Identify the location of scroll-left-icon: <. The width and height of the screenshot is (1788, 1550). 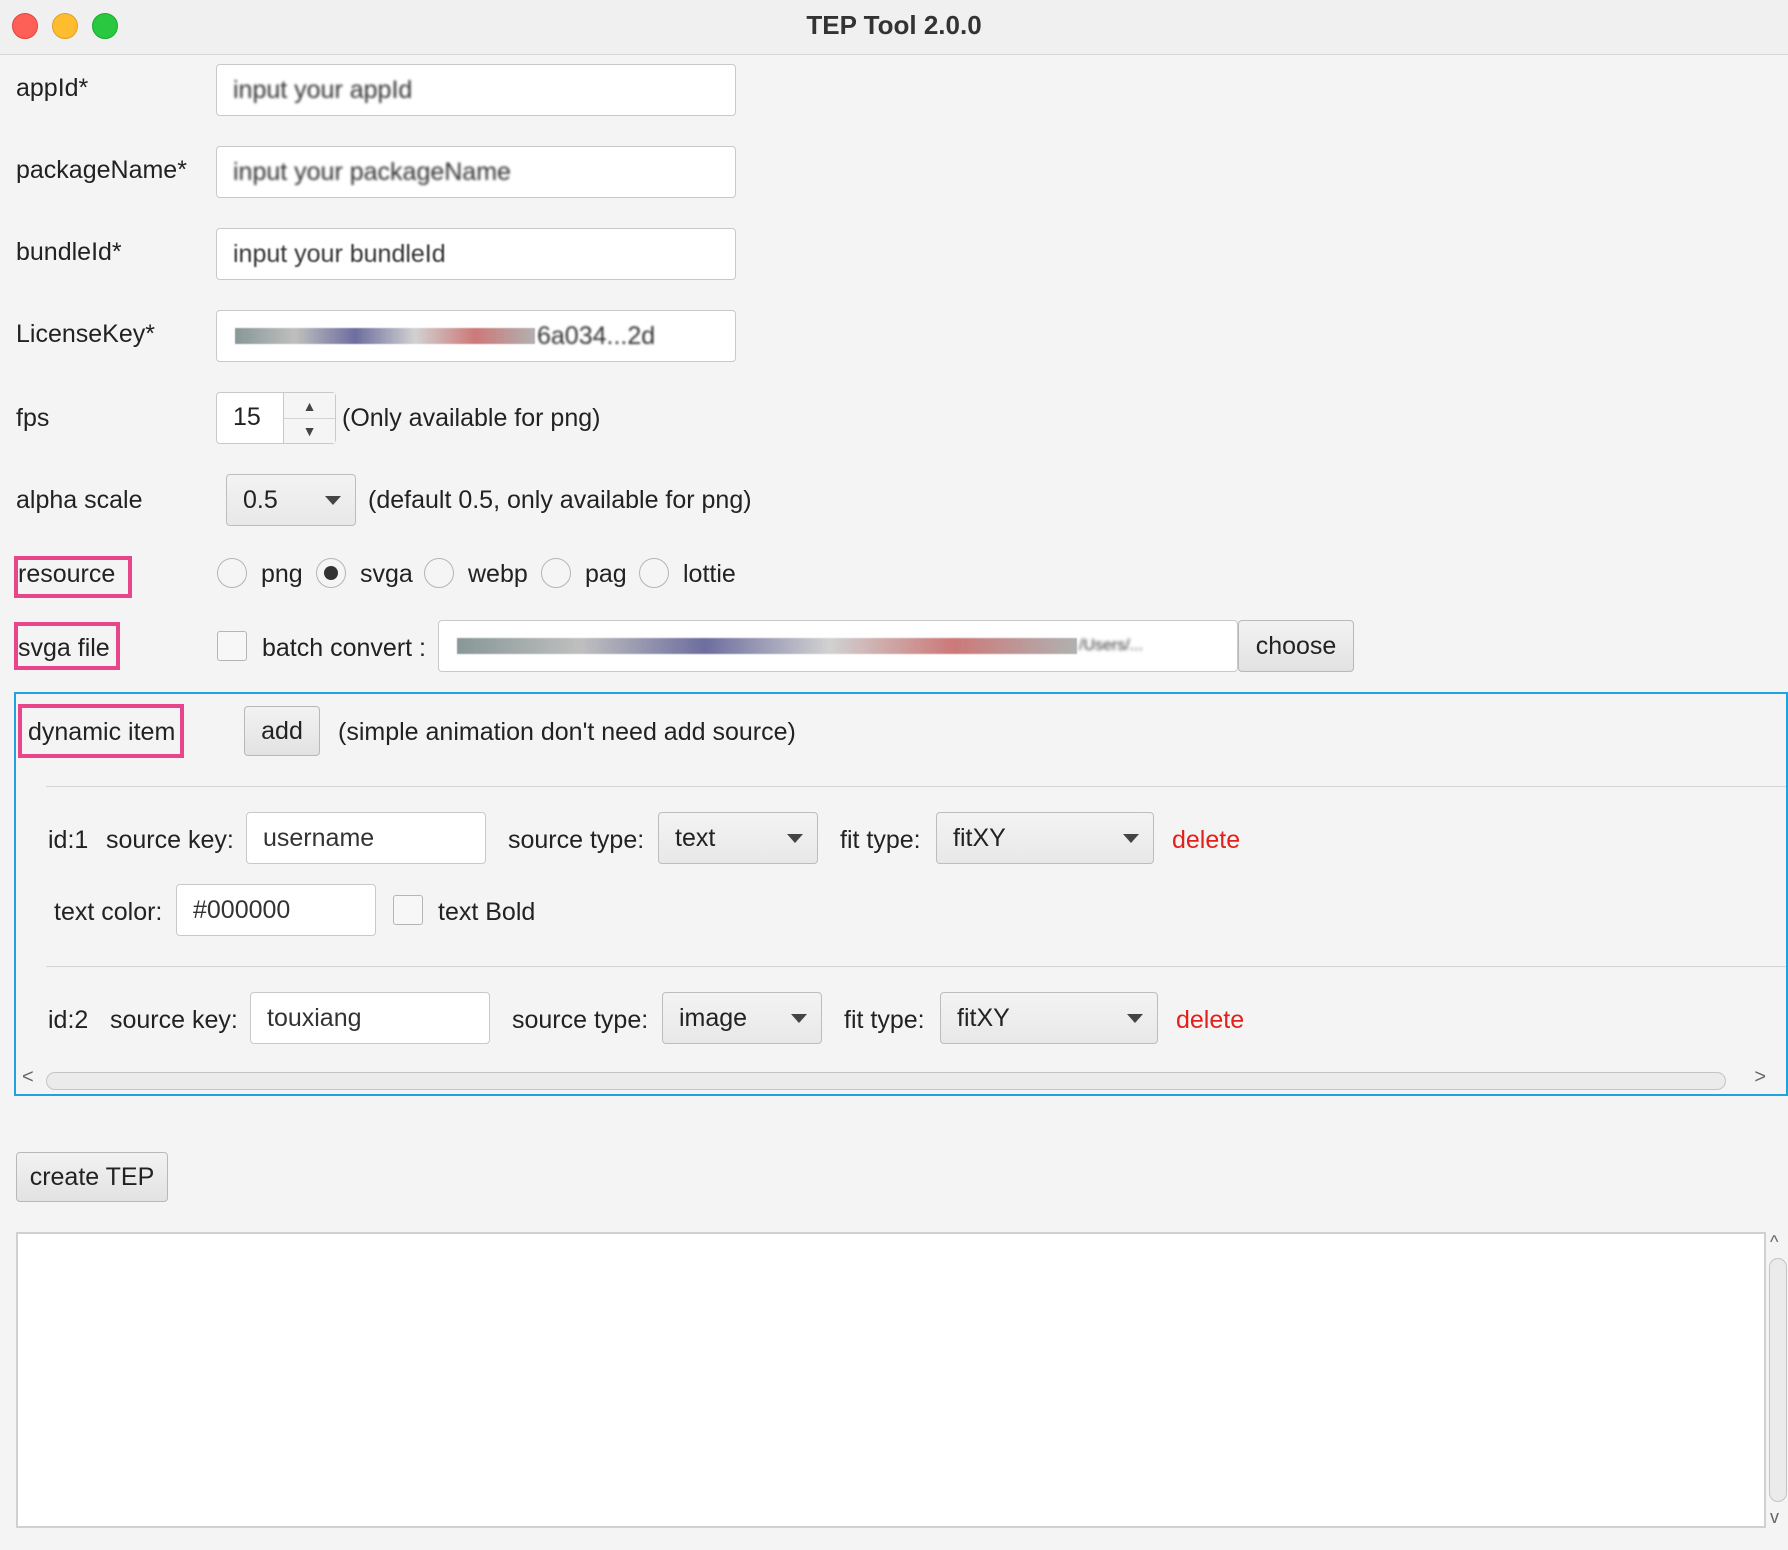
(28, 1077).